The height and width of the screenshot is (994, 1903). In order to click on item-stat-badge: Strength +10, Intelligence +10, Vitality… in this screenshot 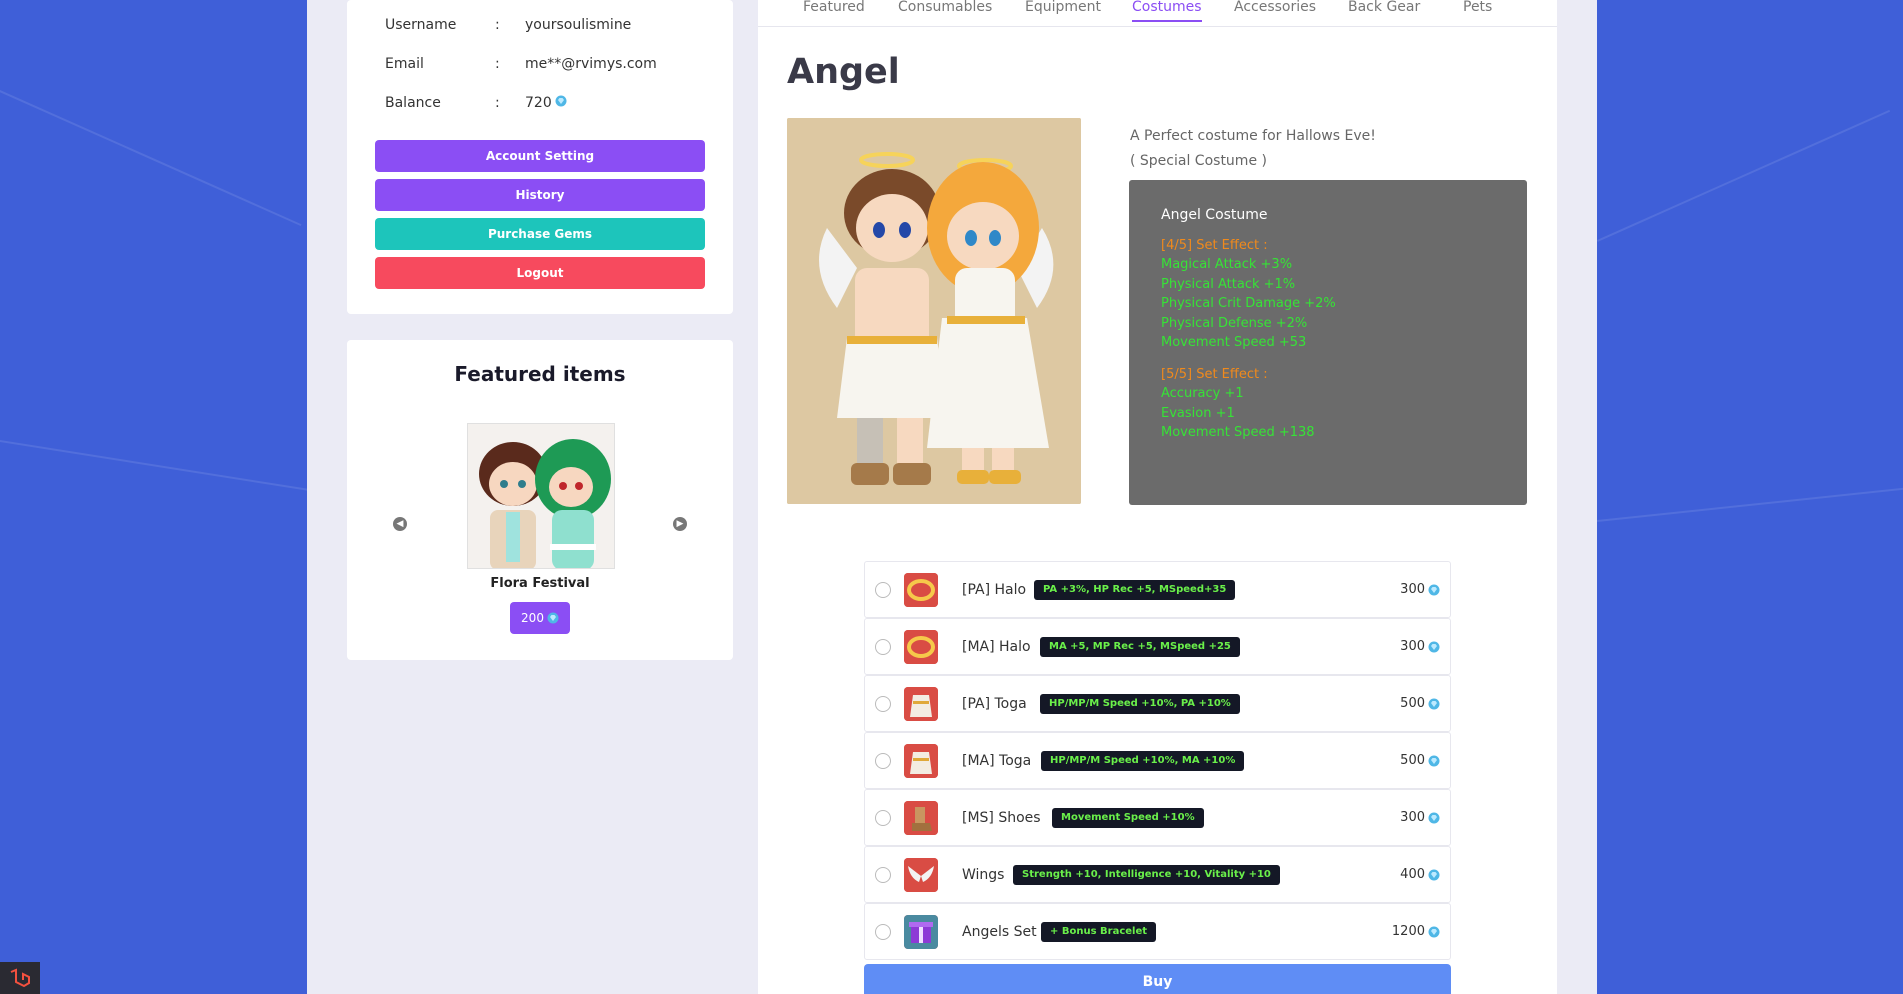, I will do `click(1146, 874)`.